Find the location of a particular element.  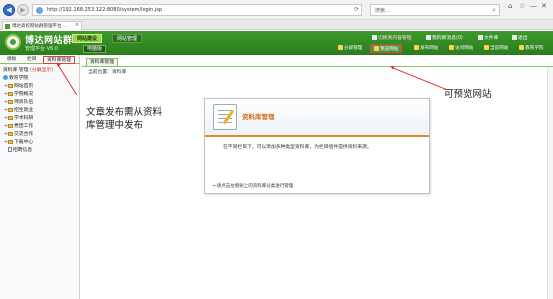

minimize-button: — is located at coordinates (533, 6).